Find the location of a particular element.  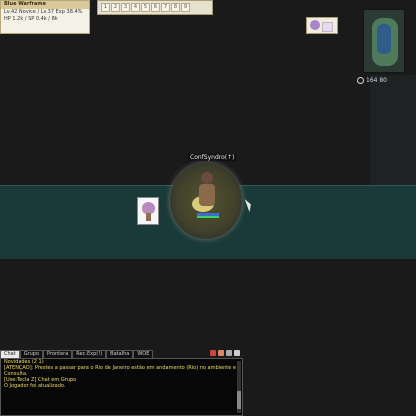

hotkey-slot-8: 8 is located at coordinates (175, 7).